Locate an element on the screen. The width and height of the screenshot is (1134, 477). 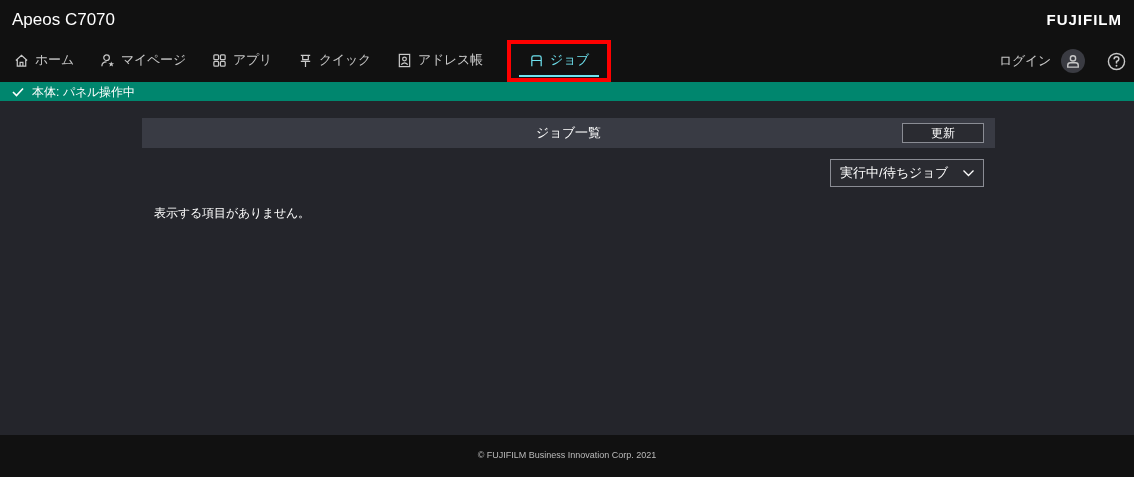
nav-tab: アドレス帳 is located at coordinates (440, 61).